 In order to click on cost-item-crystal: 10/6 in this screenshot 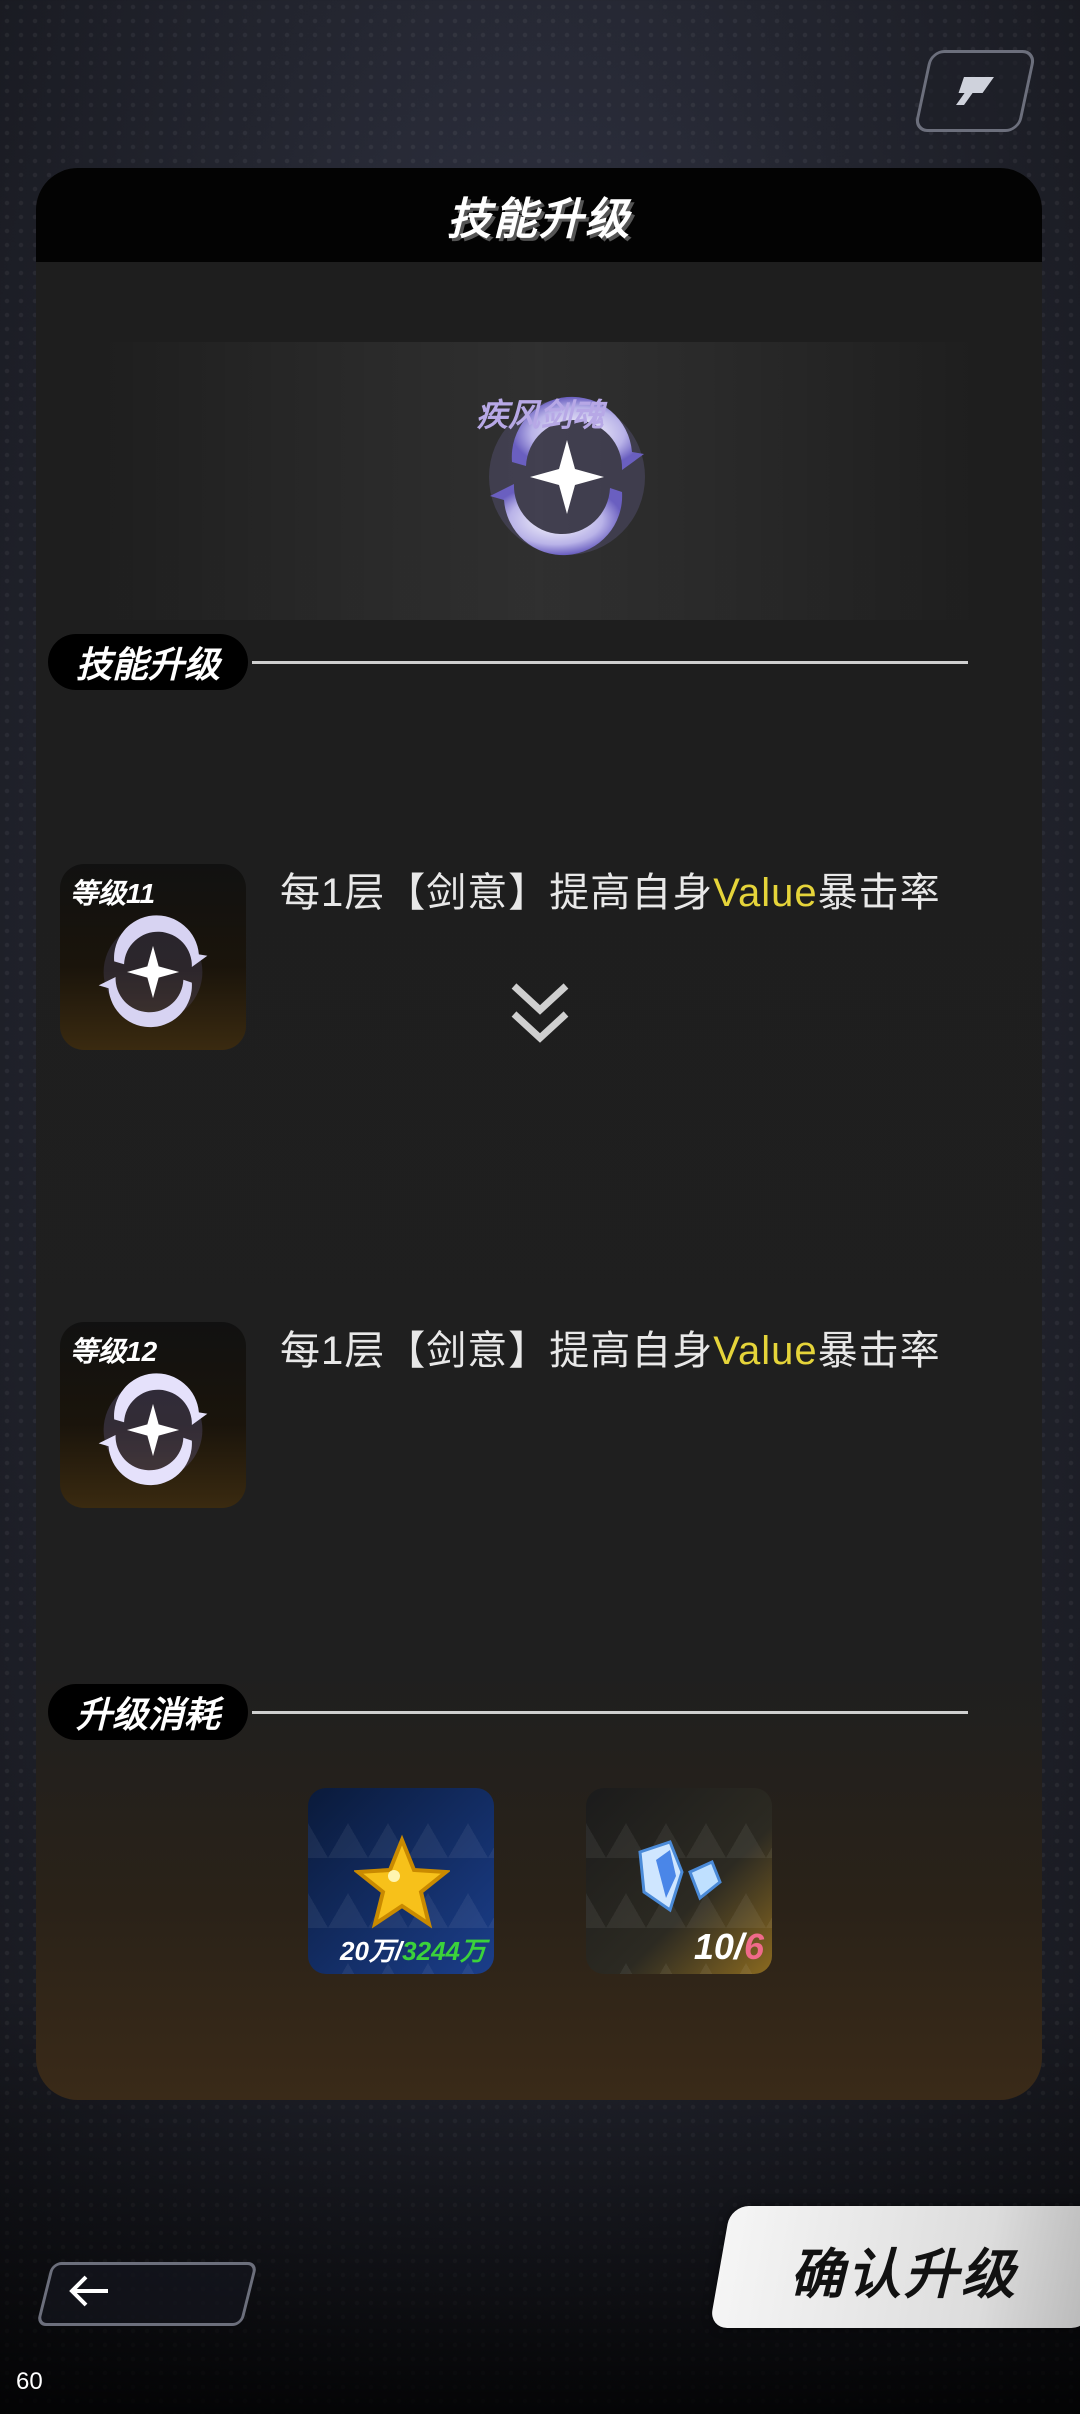, I will do `click(679, 1881)`.